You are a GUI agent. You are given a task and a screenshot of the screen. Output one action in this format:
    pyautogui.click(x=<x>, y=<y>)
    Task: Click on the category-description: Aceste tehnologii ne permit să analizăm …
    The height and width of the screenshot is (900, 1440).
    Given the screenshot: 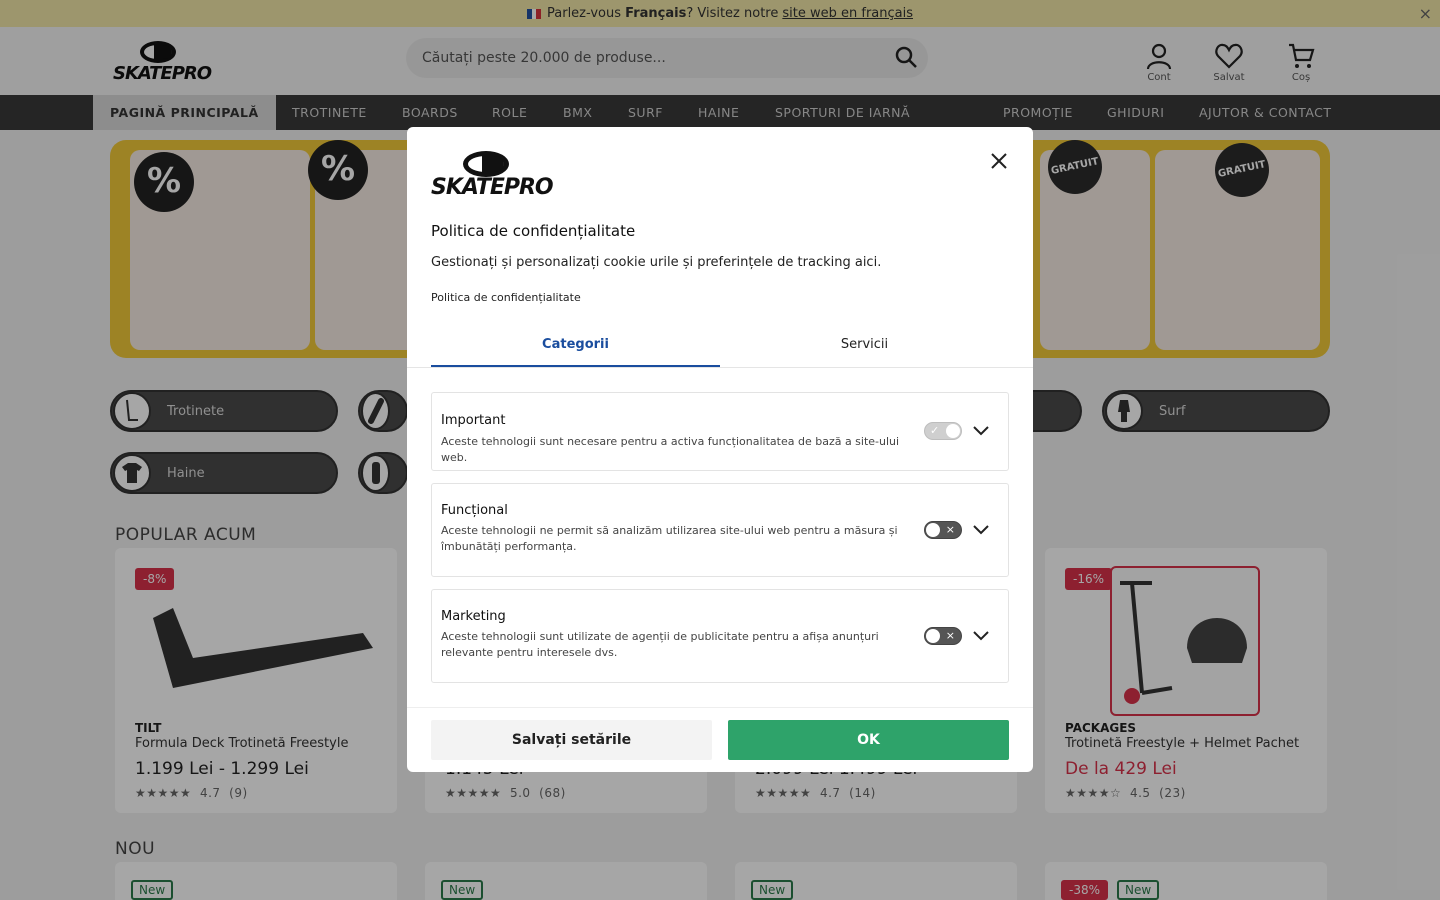 What is the action you would take?
    pyautogui.click(x=669, y=538)
    